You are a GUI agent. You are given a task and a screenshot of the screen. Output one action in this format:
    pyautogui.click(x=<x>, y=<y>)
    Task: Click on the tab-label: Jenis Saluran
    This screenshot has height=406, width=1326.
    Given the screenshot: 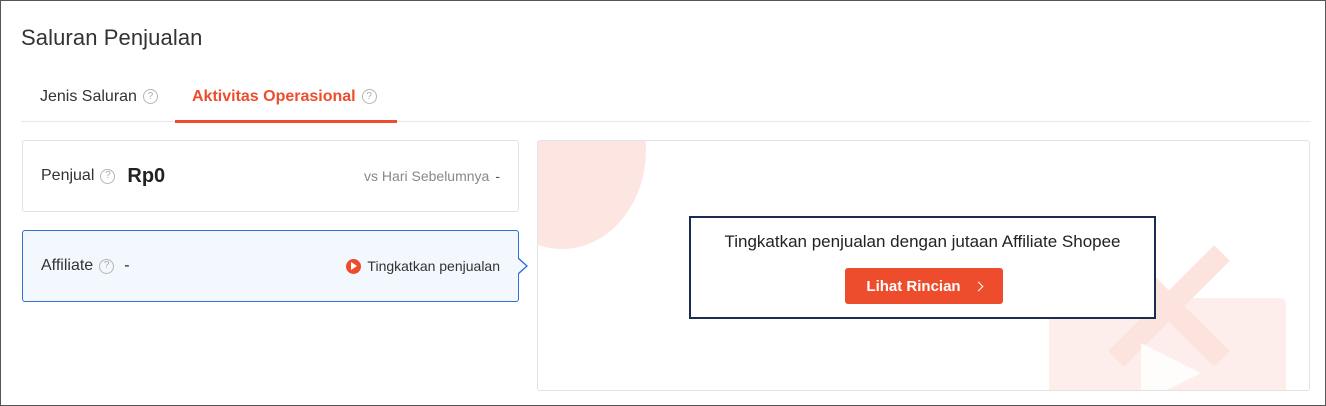 What is the action you would take?
    pyautogui.click(x=88, y=96)
    